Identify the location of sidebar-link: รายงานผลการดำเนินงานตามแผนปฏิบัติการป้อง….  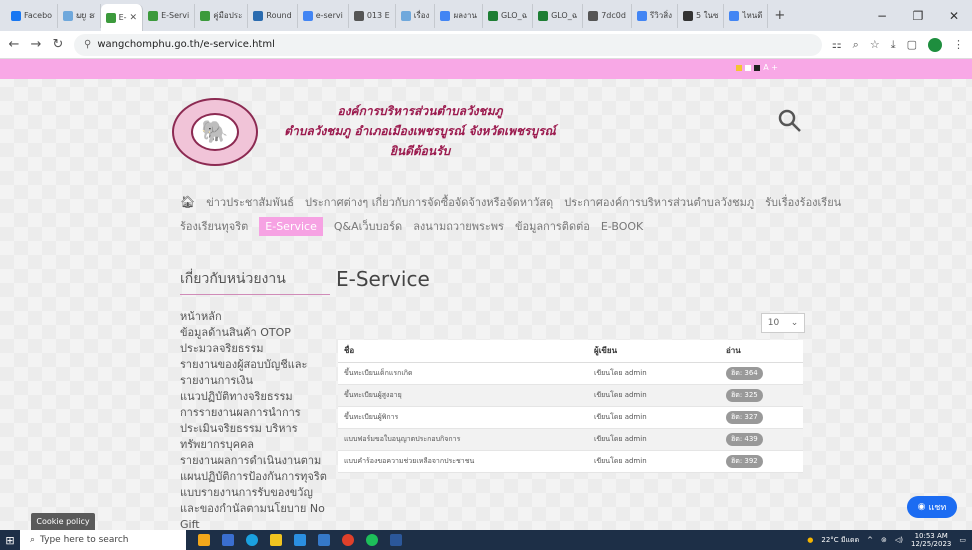
(255, 469).